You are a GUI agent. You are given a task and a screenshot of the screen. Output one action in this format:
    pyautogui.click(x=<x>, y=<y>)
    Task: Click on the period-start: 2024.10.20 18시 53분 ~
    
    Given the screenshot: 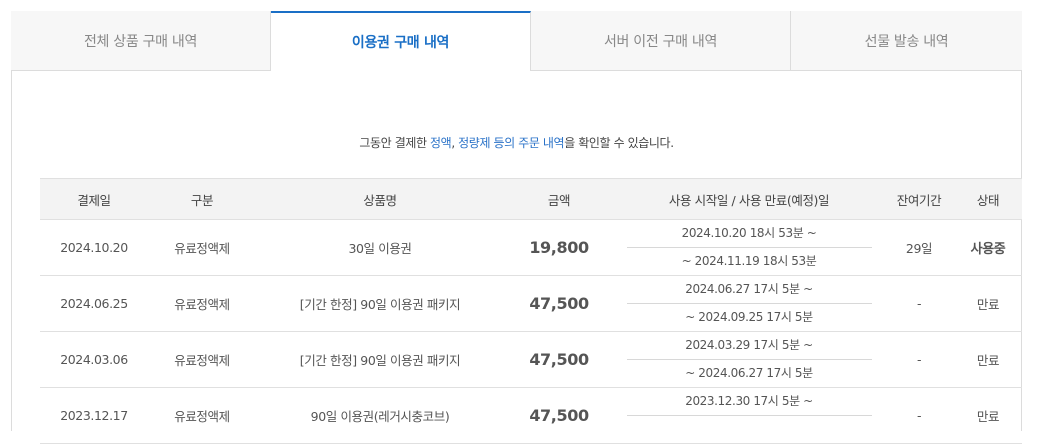 What is the action you would take?
    pyautogui.click(x=749, y=234)
    